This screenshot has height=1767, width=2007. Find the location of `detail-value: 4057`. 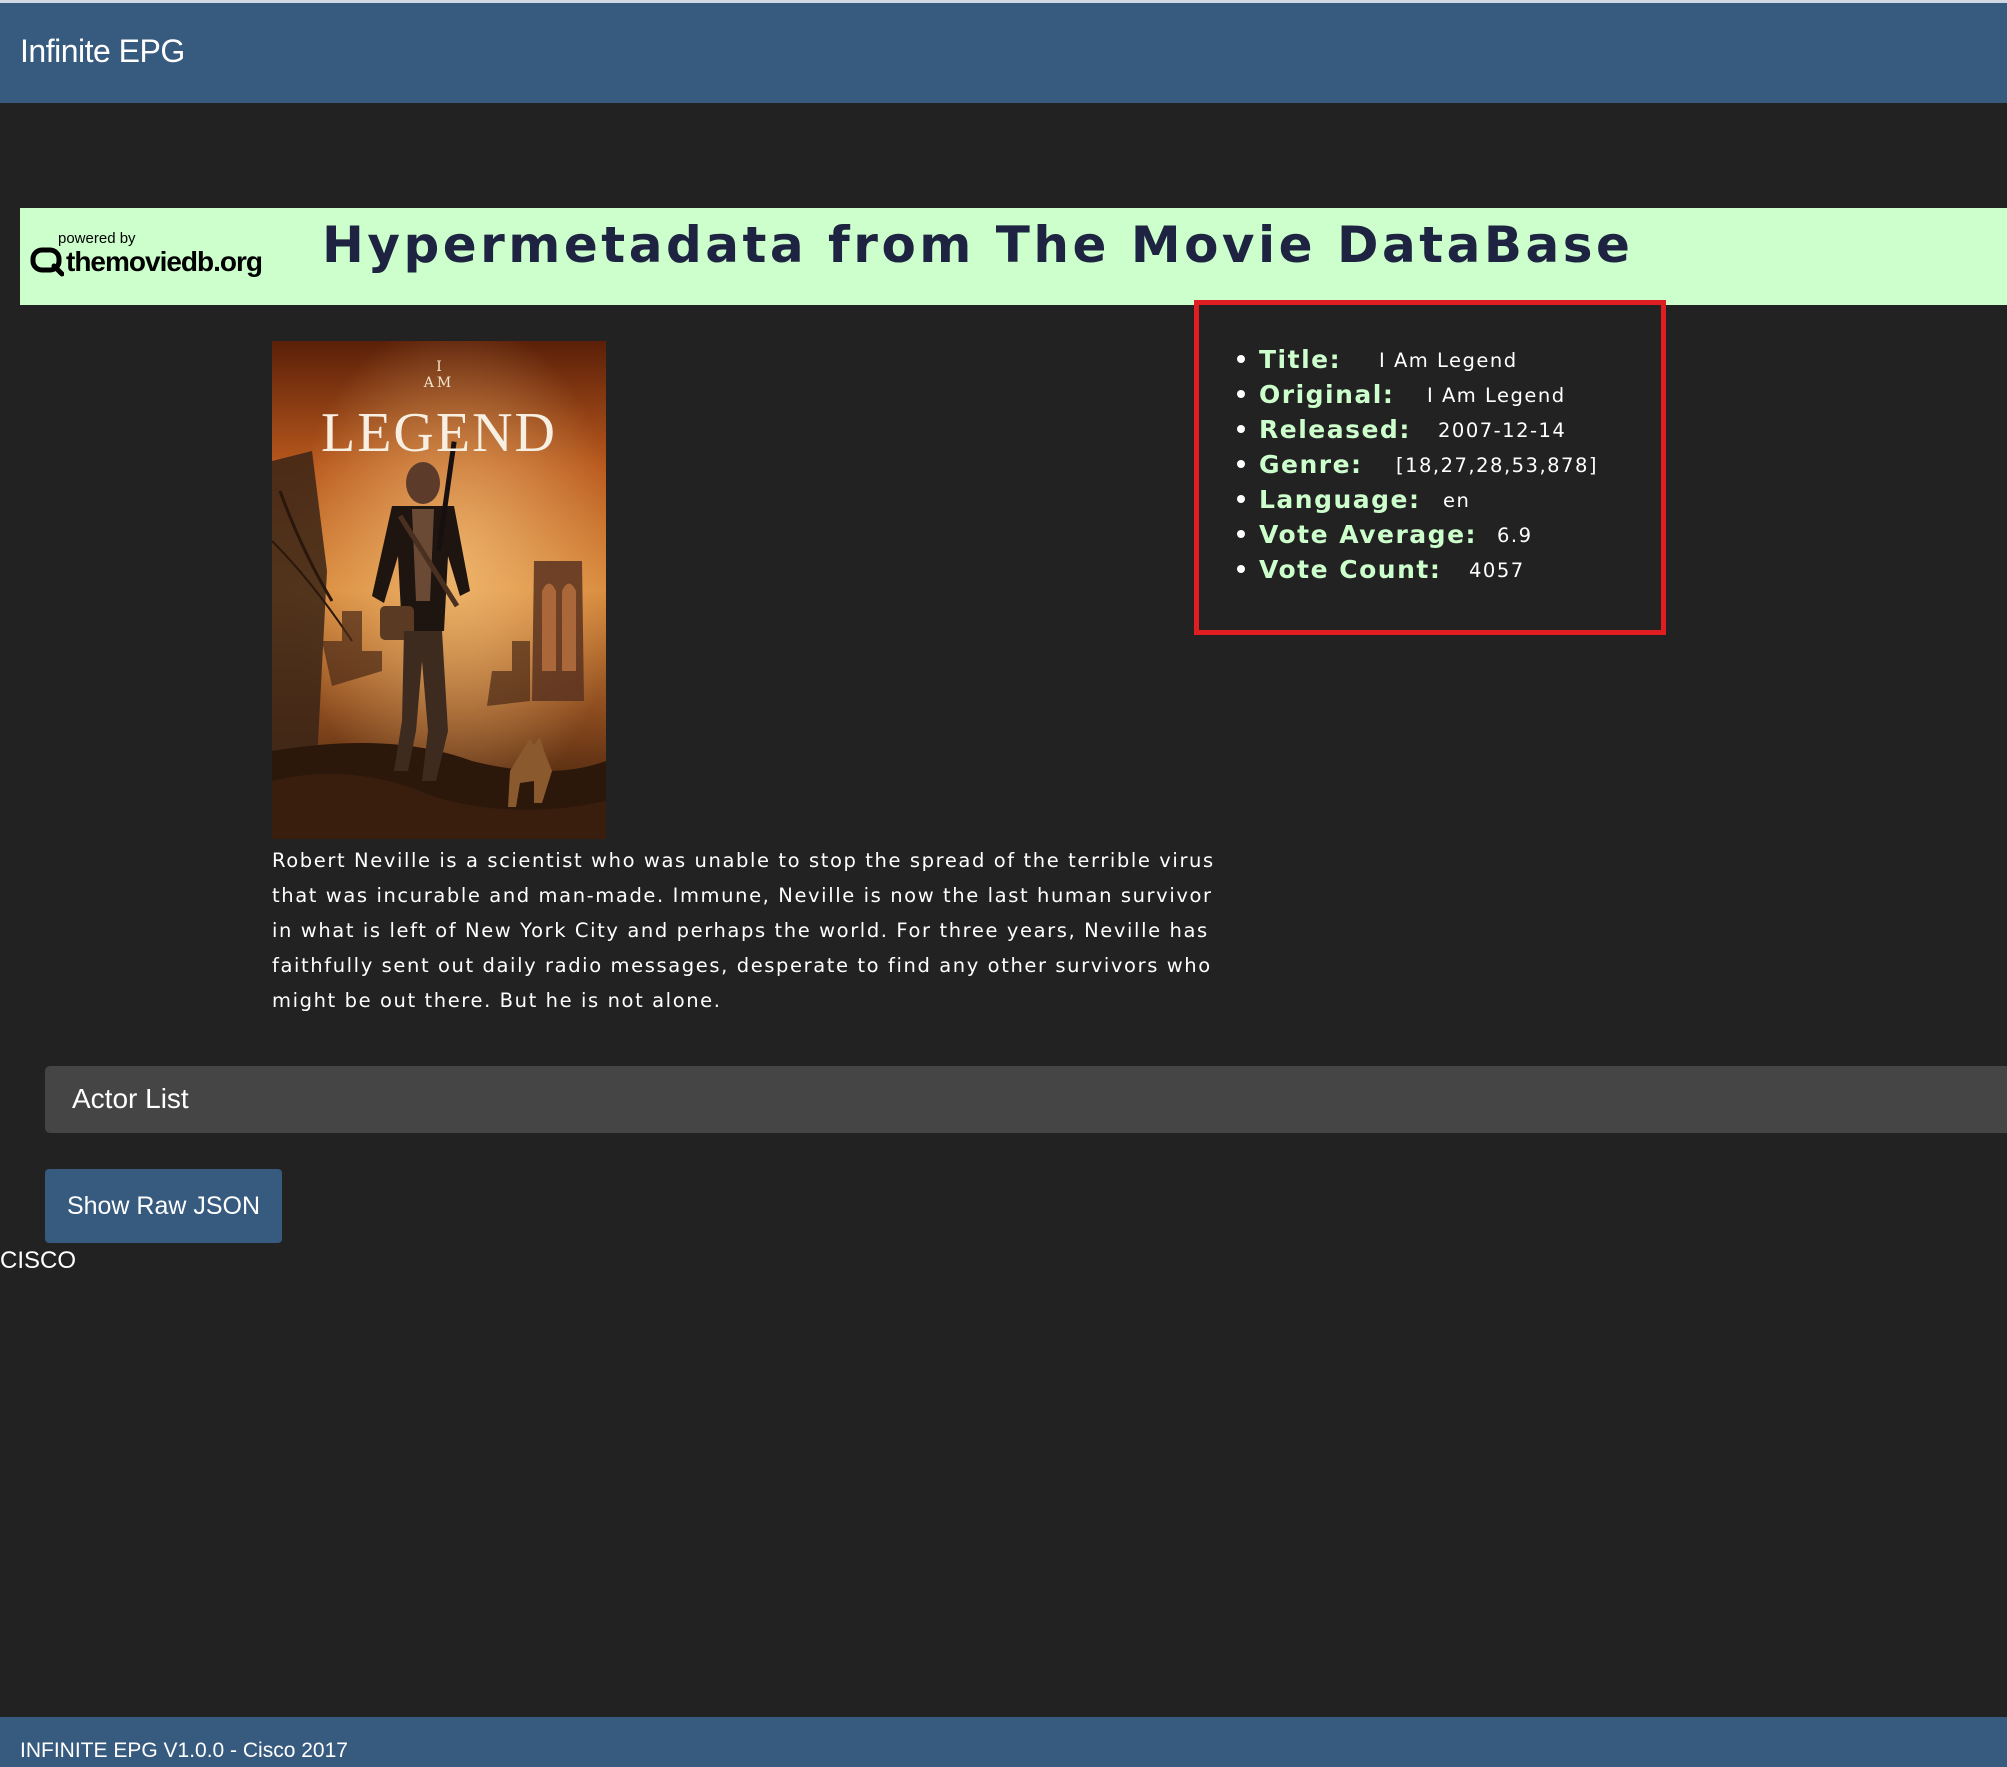

detail-value: 4057 is located at coordinates (1497, 570).